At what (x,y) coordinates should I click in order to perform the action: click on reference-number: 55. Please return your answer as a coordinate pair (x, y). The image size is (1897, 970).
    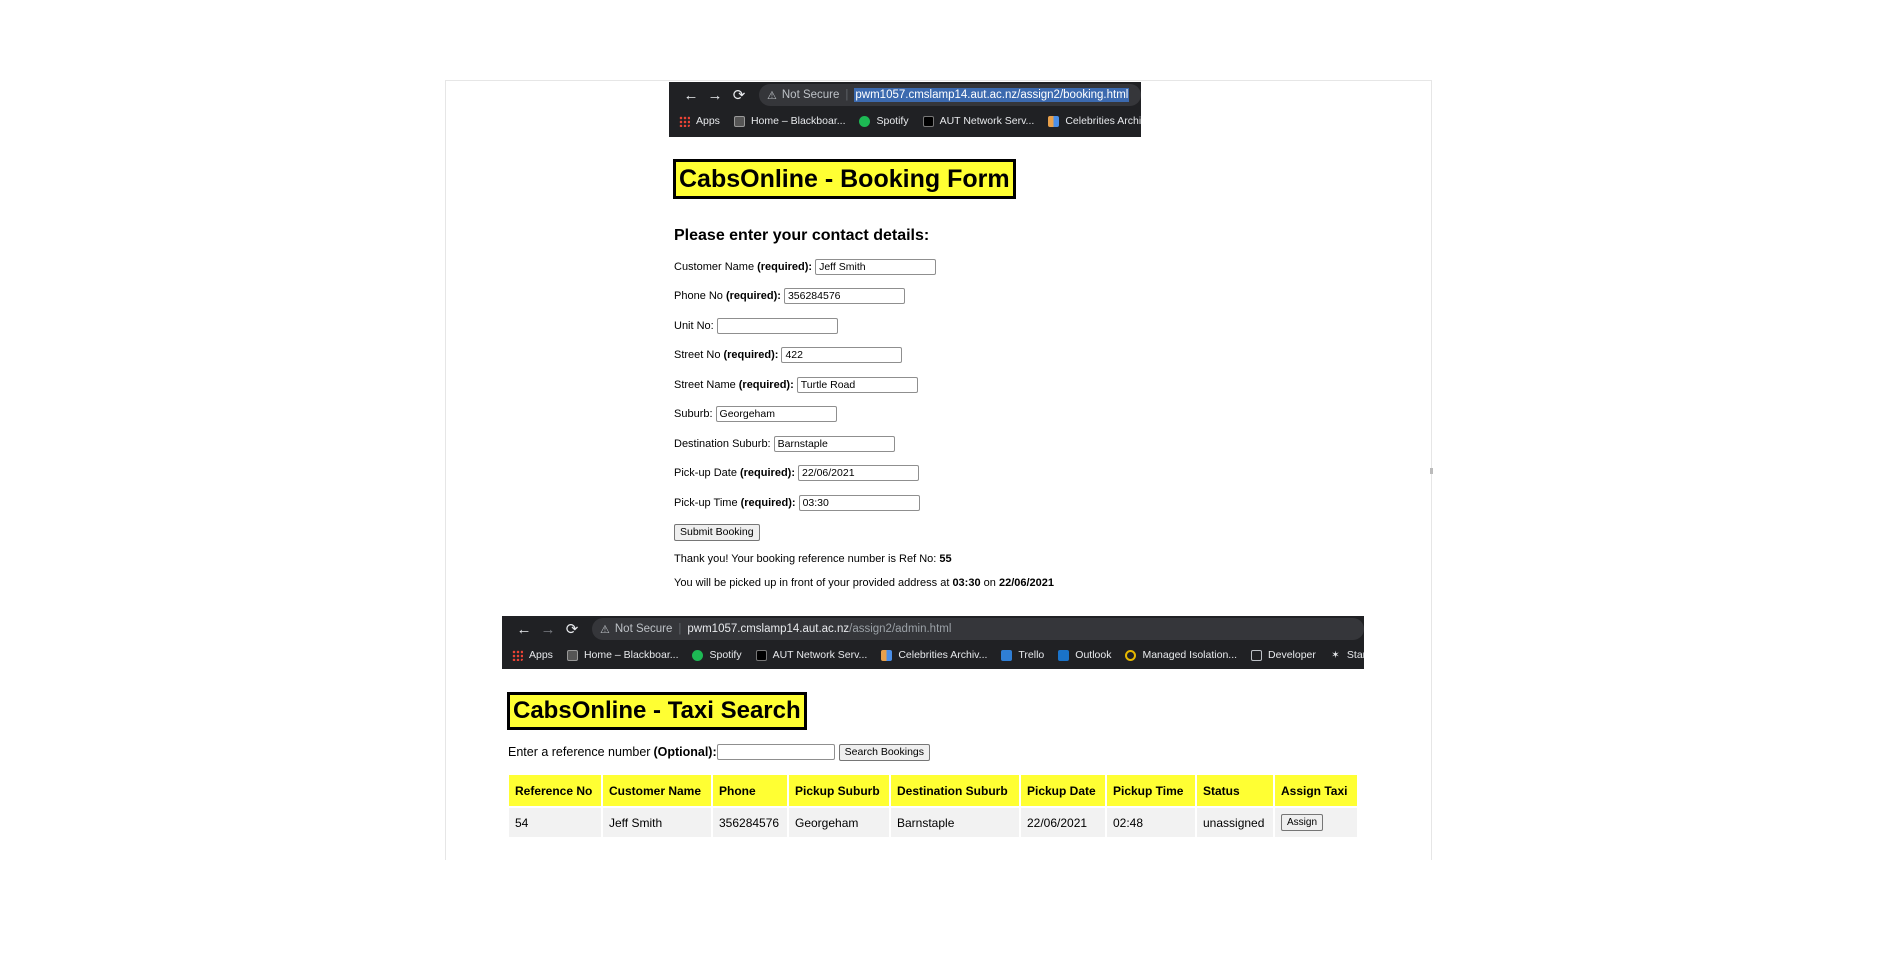
    Looking at the image, I should click on (945, 559).